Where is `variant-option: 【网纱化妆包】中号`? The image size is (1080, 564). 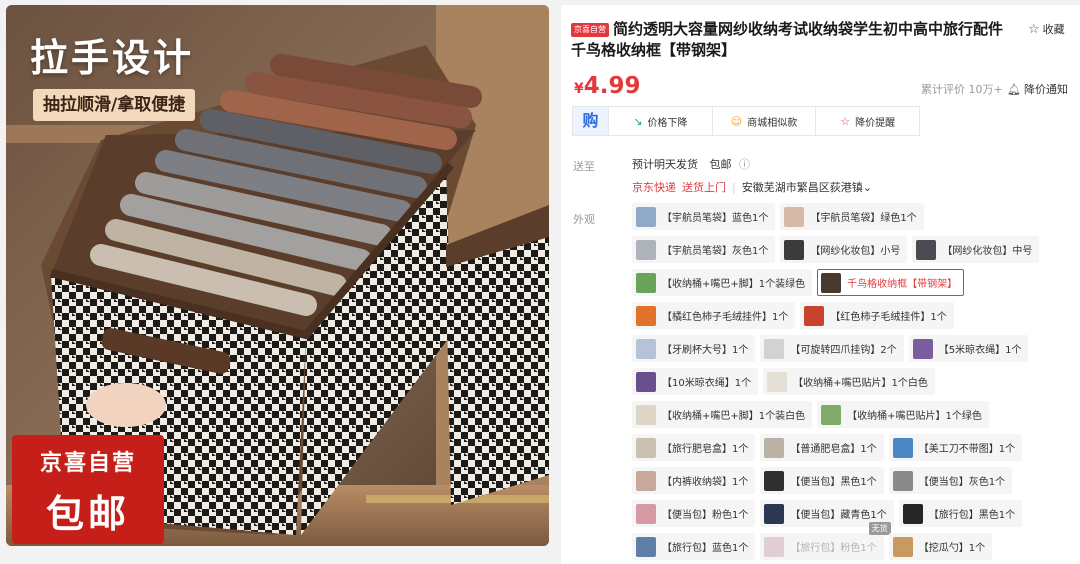 variant-option: 【网纱化妆包】中号 is located at coordinates (976, 249).